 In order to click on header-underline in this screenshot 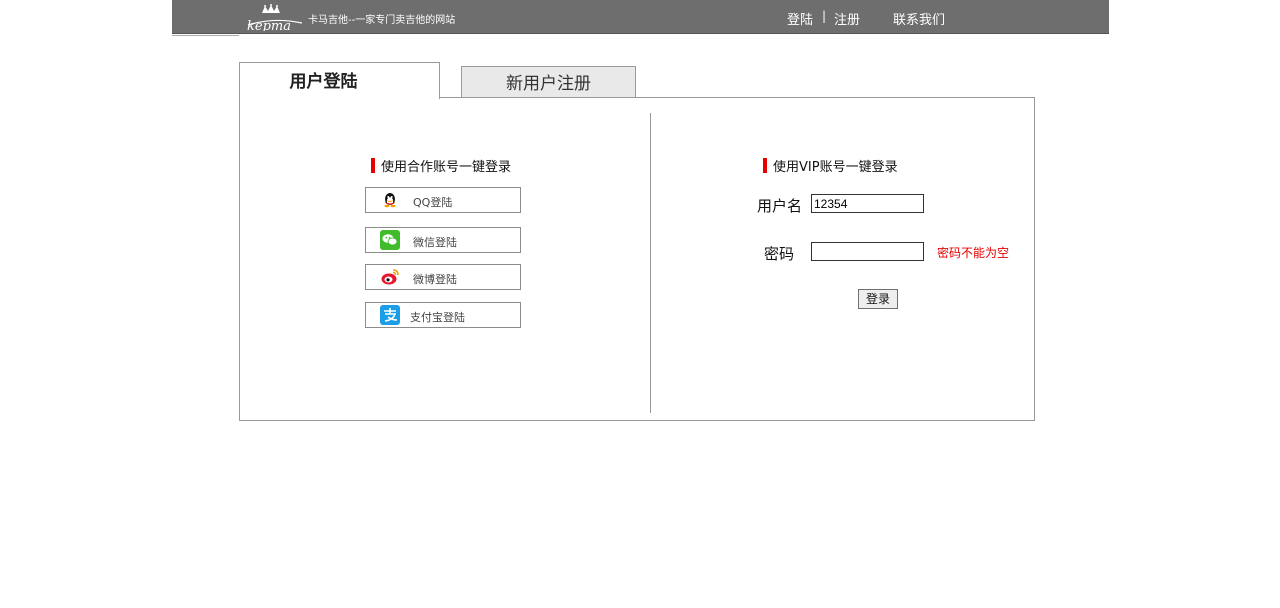, I will do `click(205, 35)`.